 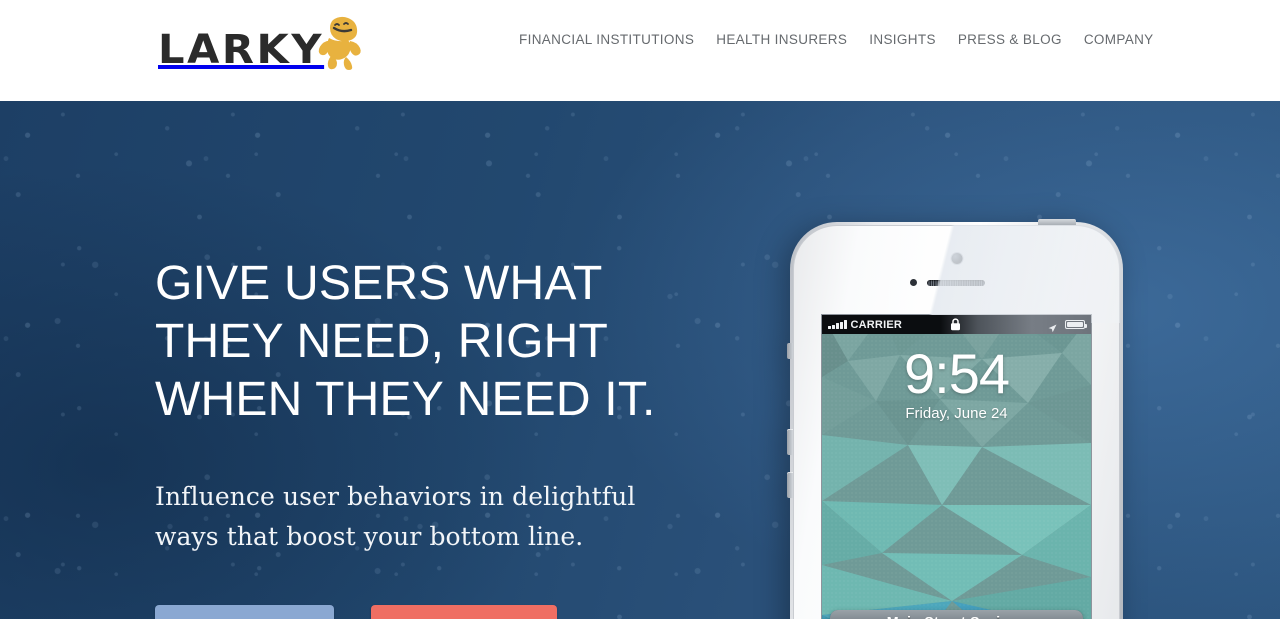 What do you see at coordinates (464, 612) in the screenshot?
I see `learn-more-button: LEARN MORE` at bounding box center [464, 612].